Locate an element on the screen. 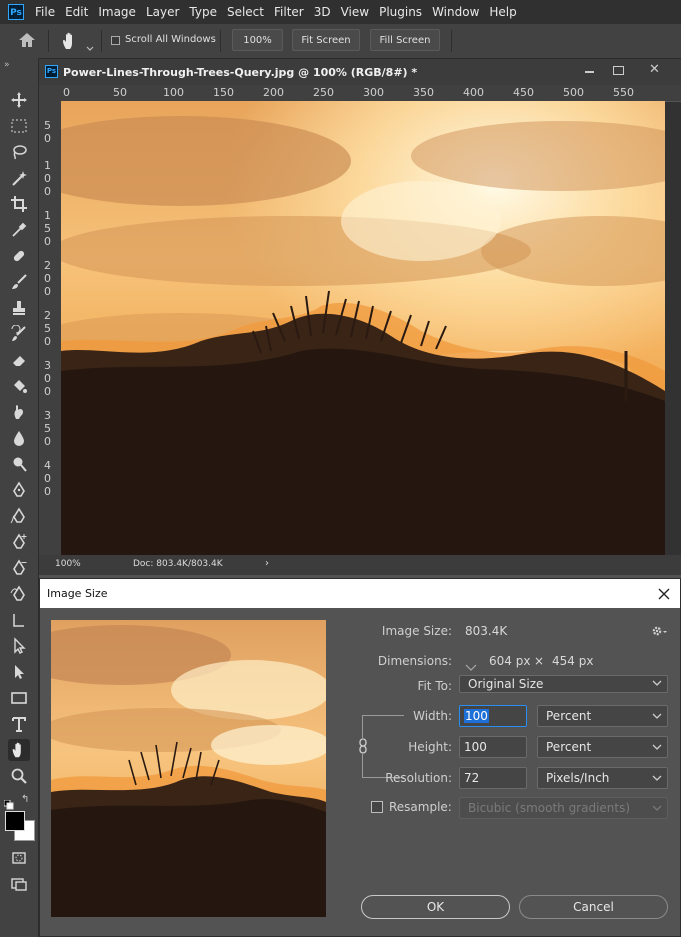 This screenshot has width=681, height=937. fill-screen-button: Fill Screen is located at coordinates (405, 40).